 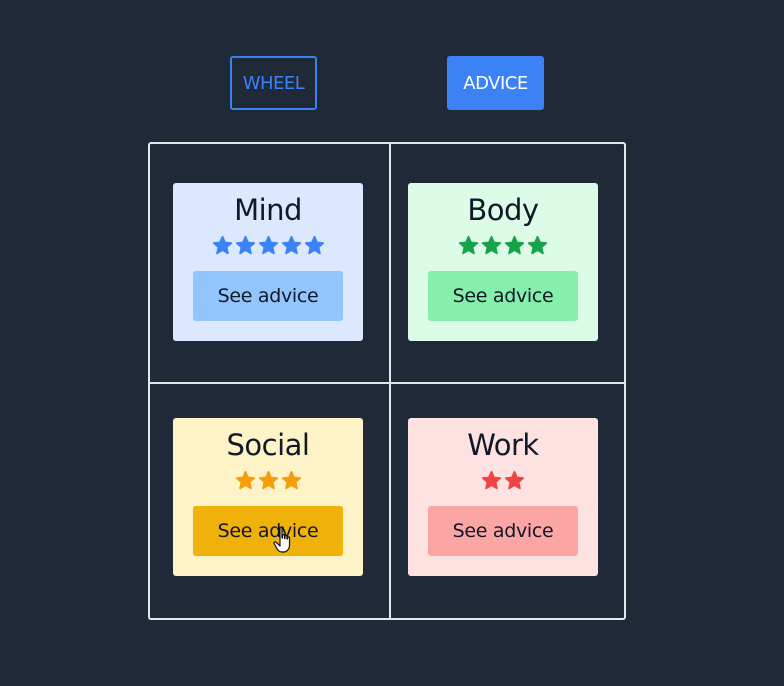 I want to click on card-title: Mind, so click(x=268, y=210).